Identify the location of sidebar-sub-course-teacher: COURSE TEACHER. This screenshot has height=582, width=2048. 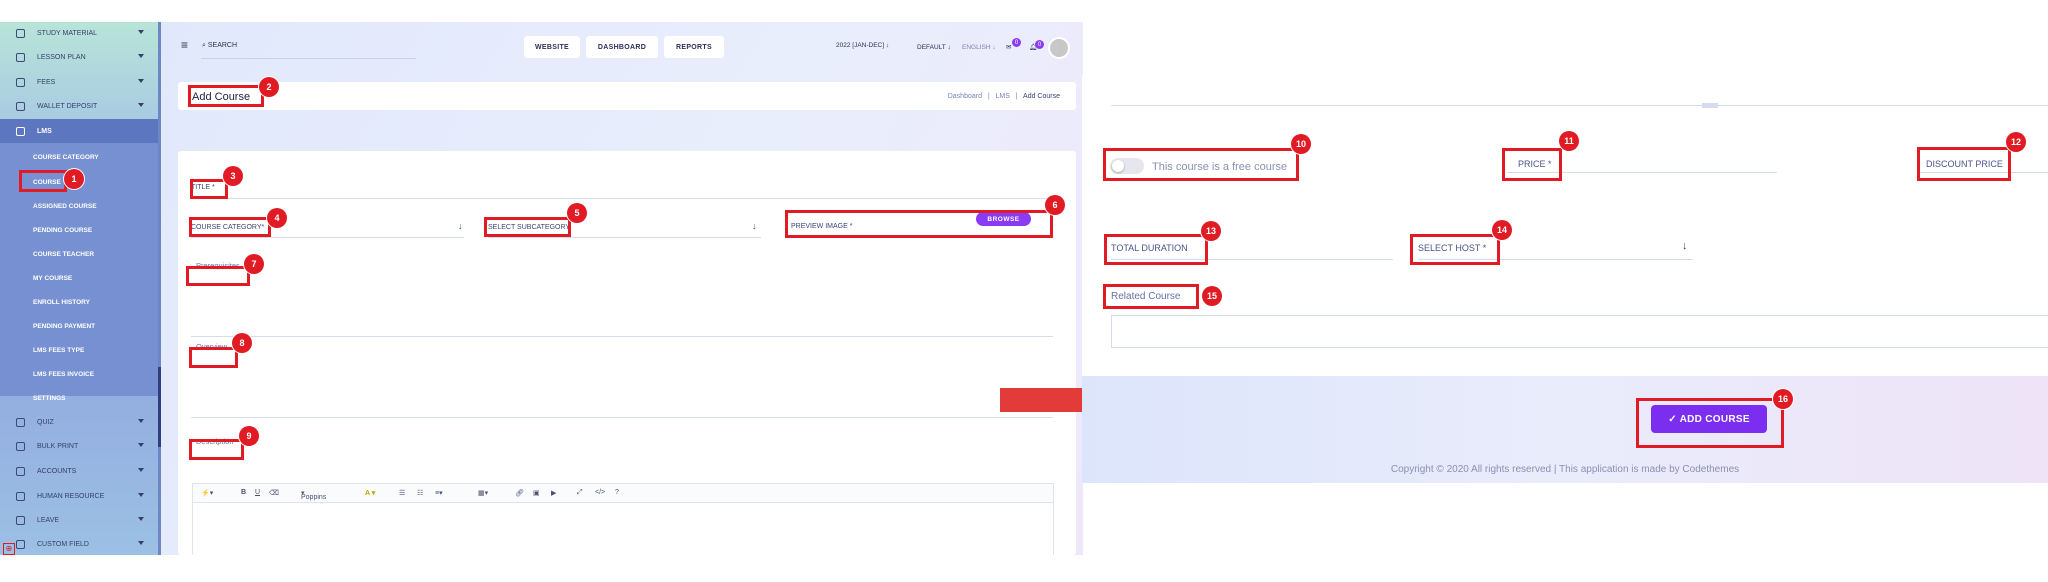
(79, 254).